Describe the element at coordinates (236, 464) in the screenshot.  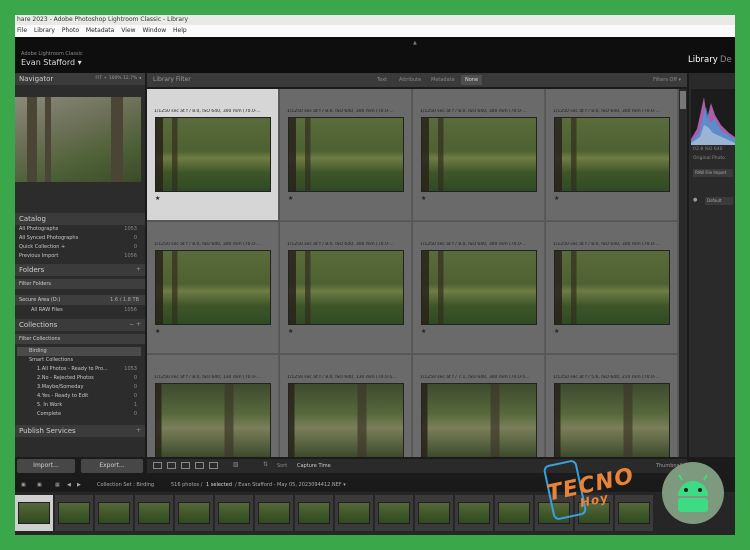
I see `spray-can-icon: ▧` at that location.